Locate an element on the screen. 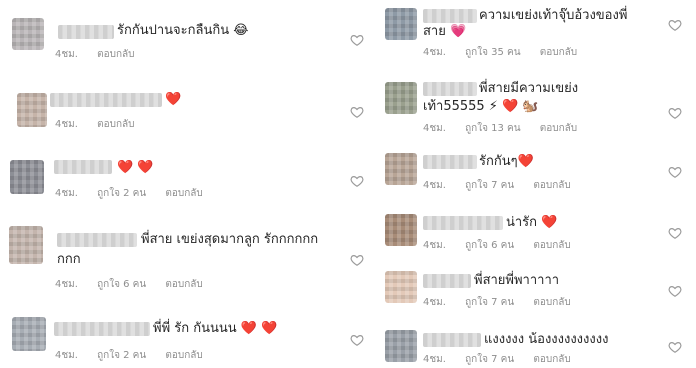  comment-text: พี่สายพี่พาาาาา is located at coordinates (517, 280).